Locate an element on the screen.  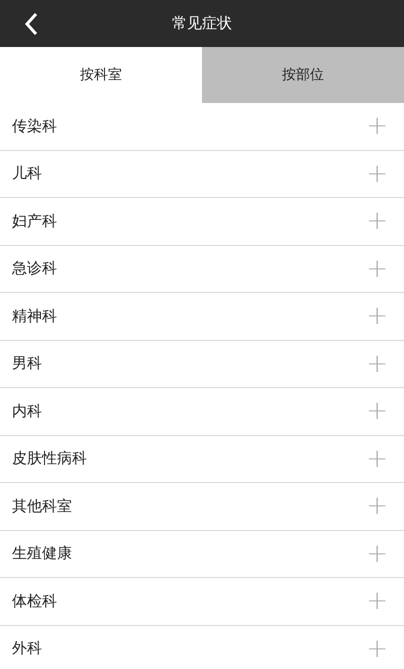
back-icon is located at coordinates (31, 24).